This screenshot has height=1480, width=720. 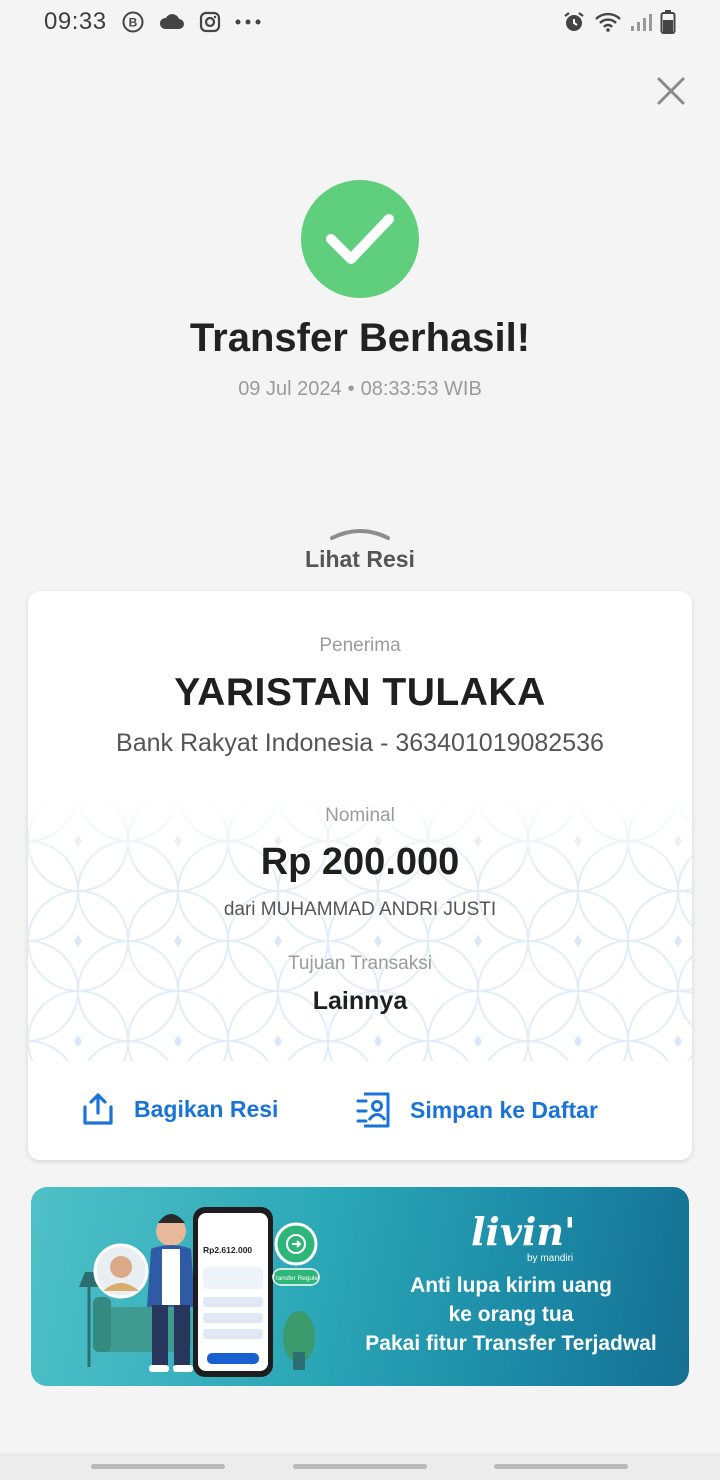 I want to click on b-circle-icon: B, so click(x=133, y=22).